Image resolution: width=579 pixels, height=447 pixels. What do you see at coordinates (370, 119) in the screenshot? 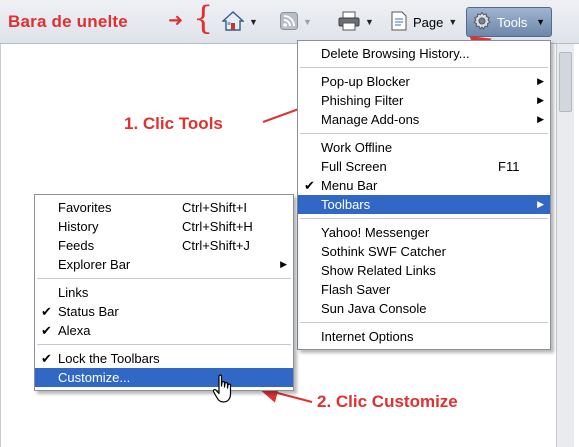
I see `menu-item-label: Manage Add-ons` at bounding box center [370, 119].